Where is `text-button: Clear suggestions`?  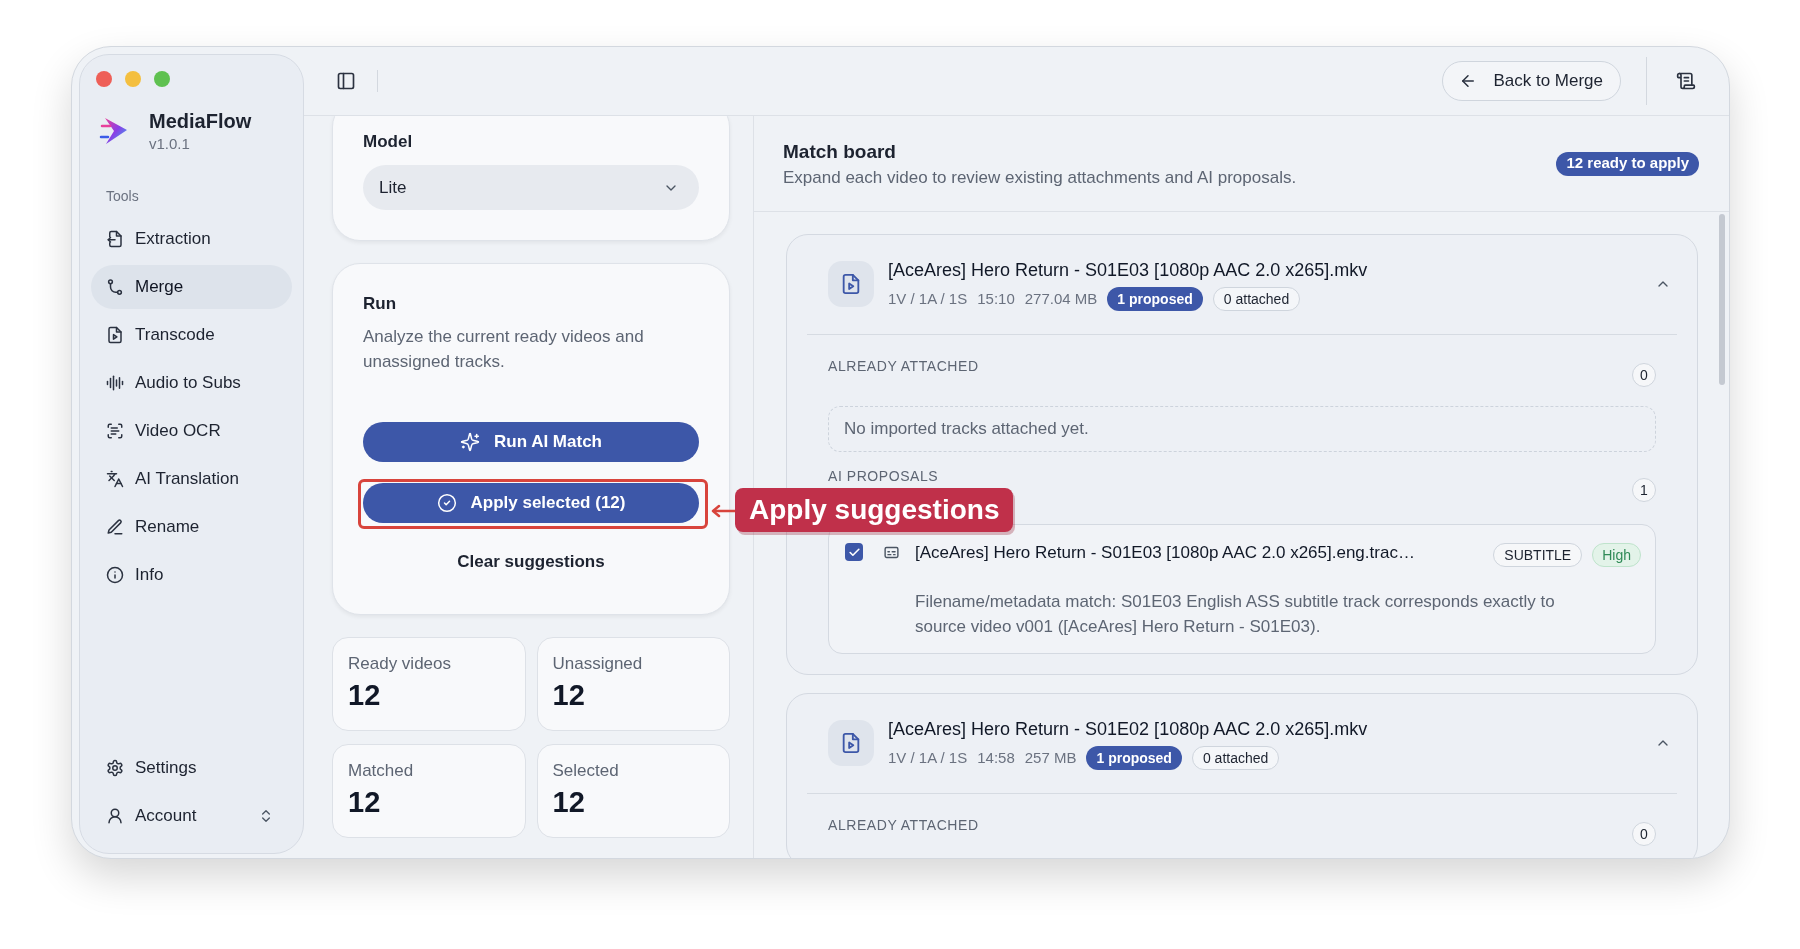 text-button: Clear suggestions is located at coordinates (531, 562).